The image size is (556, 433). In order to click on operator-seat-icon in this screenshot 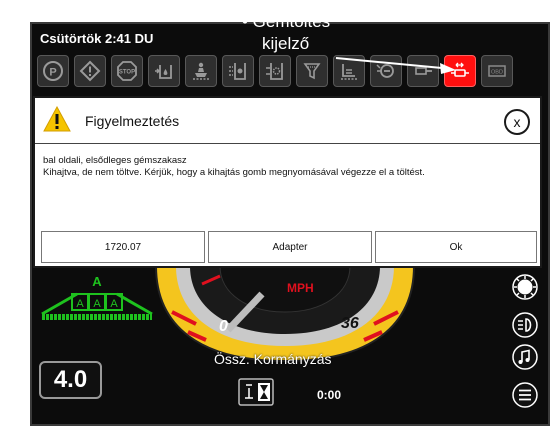, I will do `click(201, 71)`.